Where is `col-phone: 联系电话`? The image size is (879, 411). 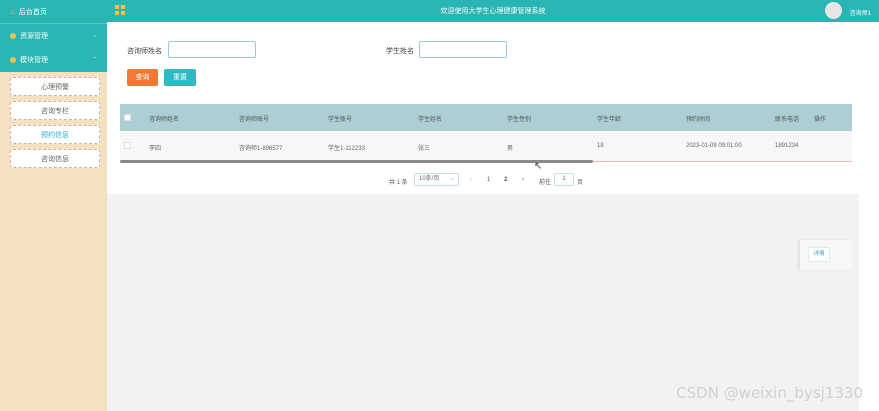 col-phone: 联系电话 is located at coordinates (787, 120).